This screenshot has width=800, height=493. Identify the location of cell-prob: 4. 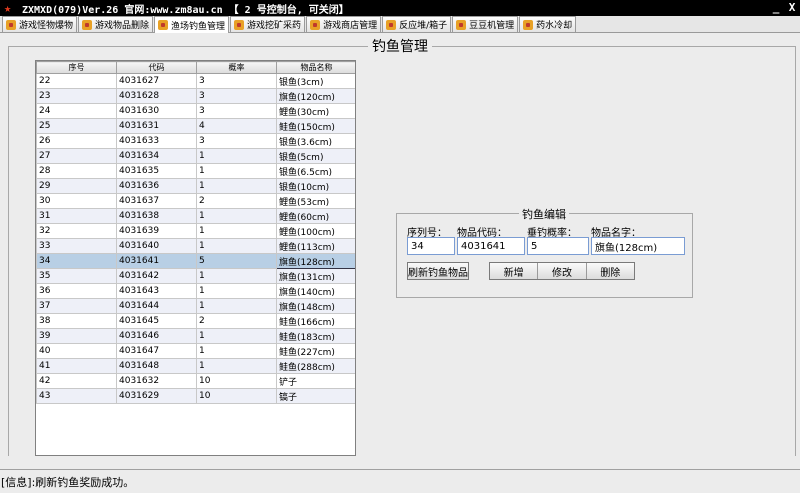
(236, 126).